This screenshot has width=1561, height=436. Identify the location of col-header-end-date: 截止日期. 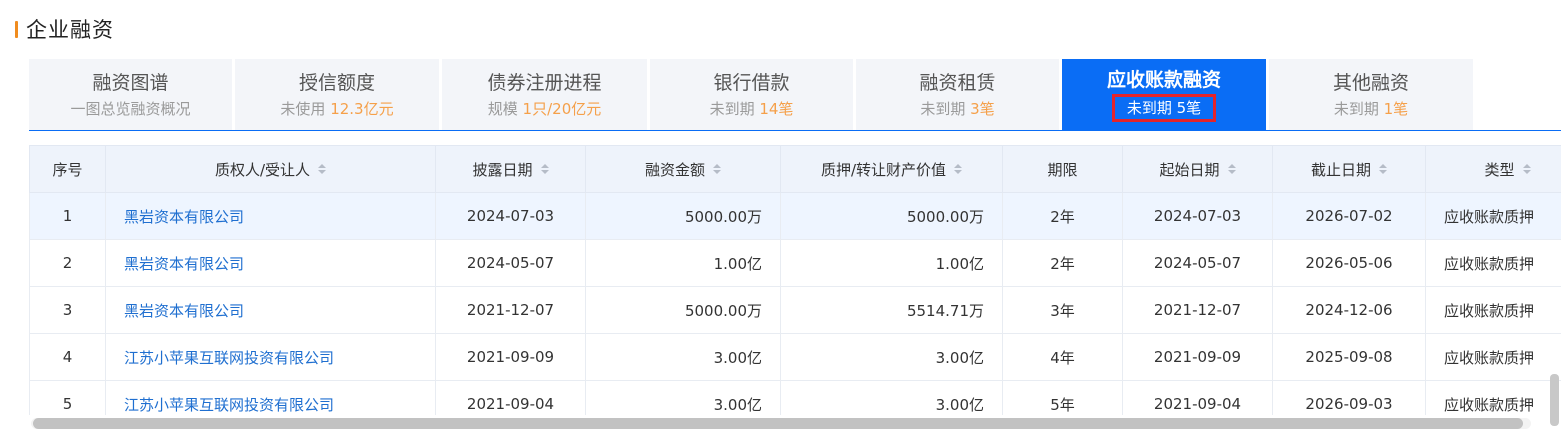
(1349, 169).